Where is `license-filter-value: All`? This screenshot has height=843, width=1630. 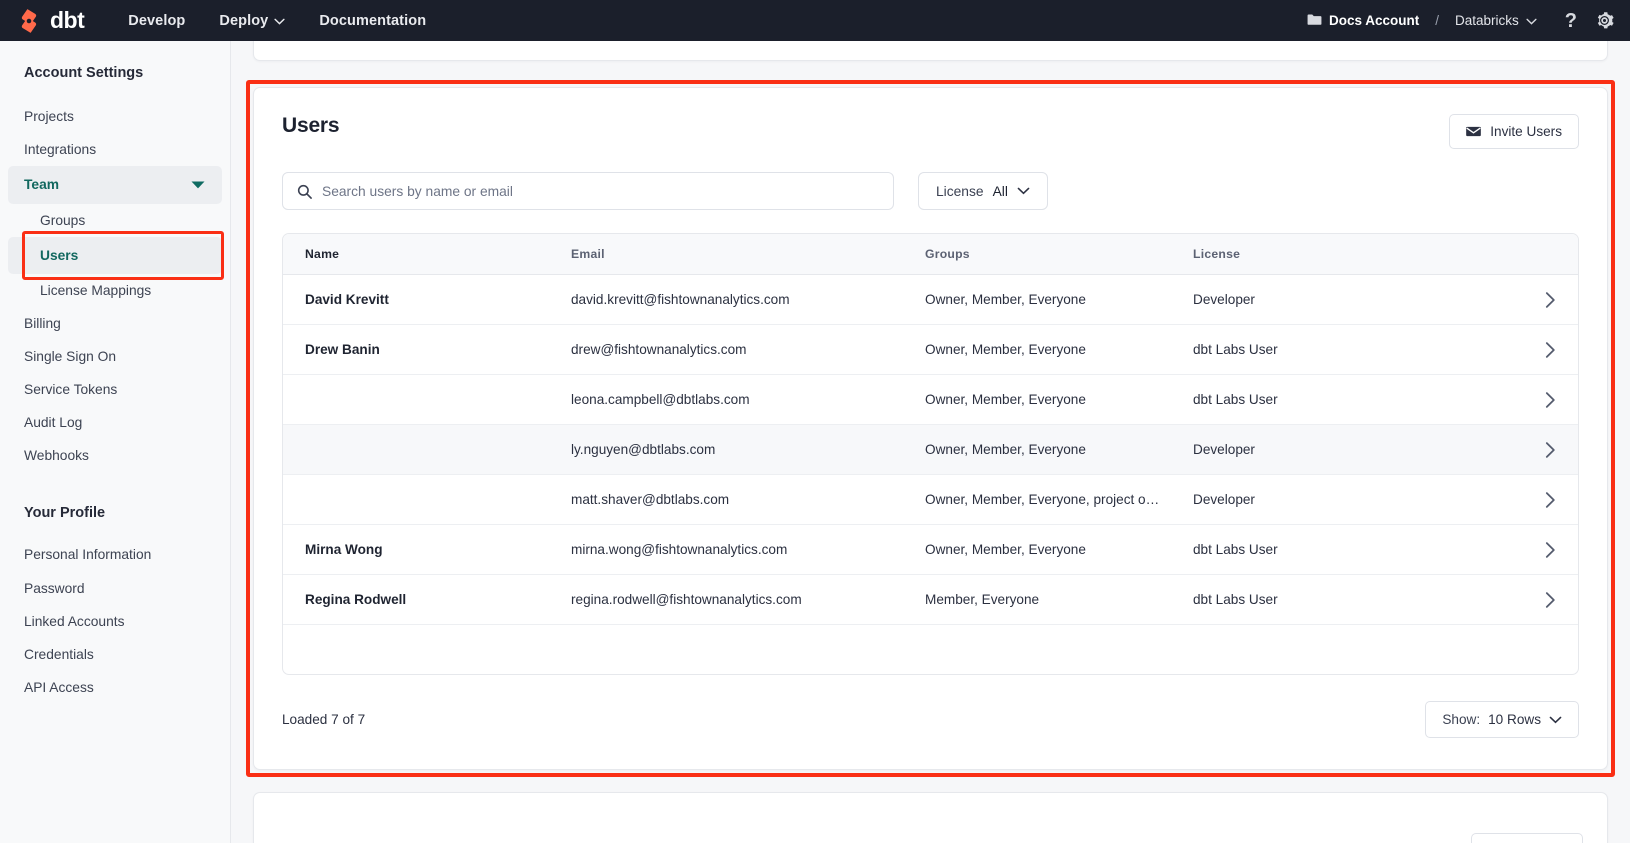 license-filter-value: All is located at coordinates (1000, 191).